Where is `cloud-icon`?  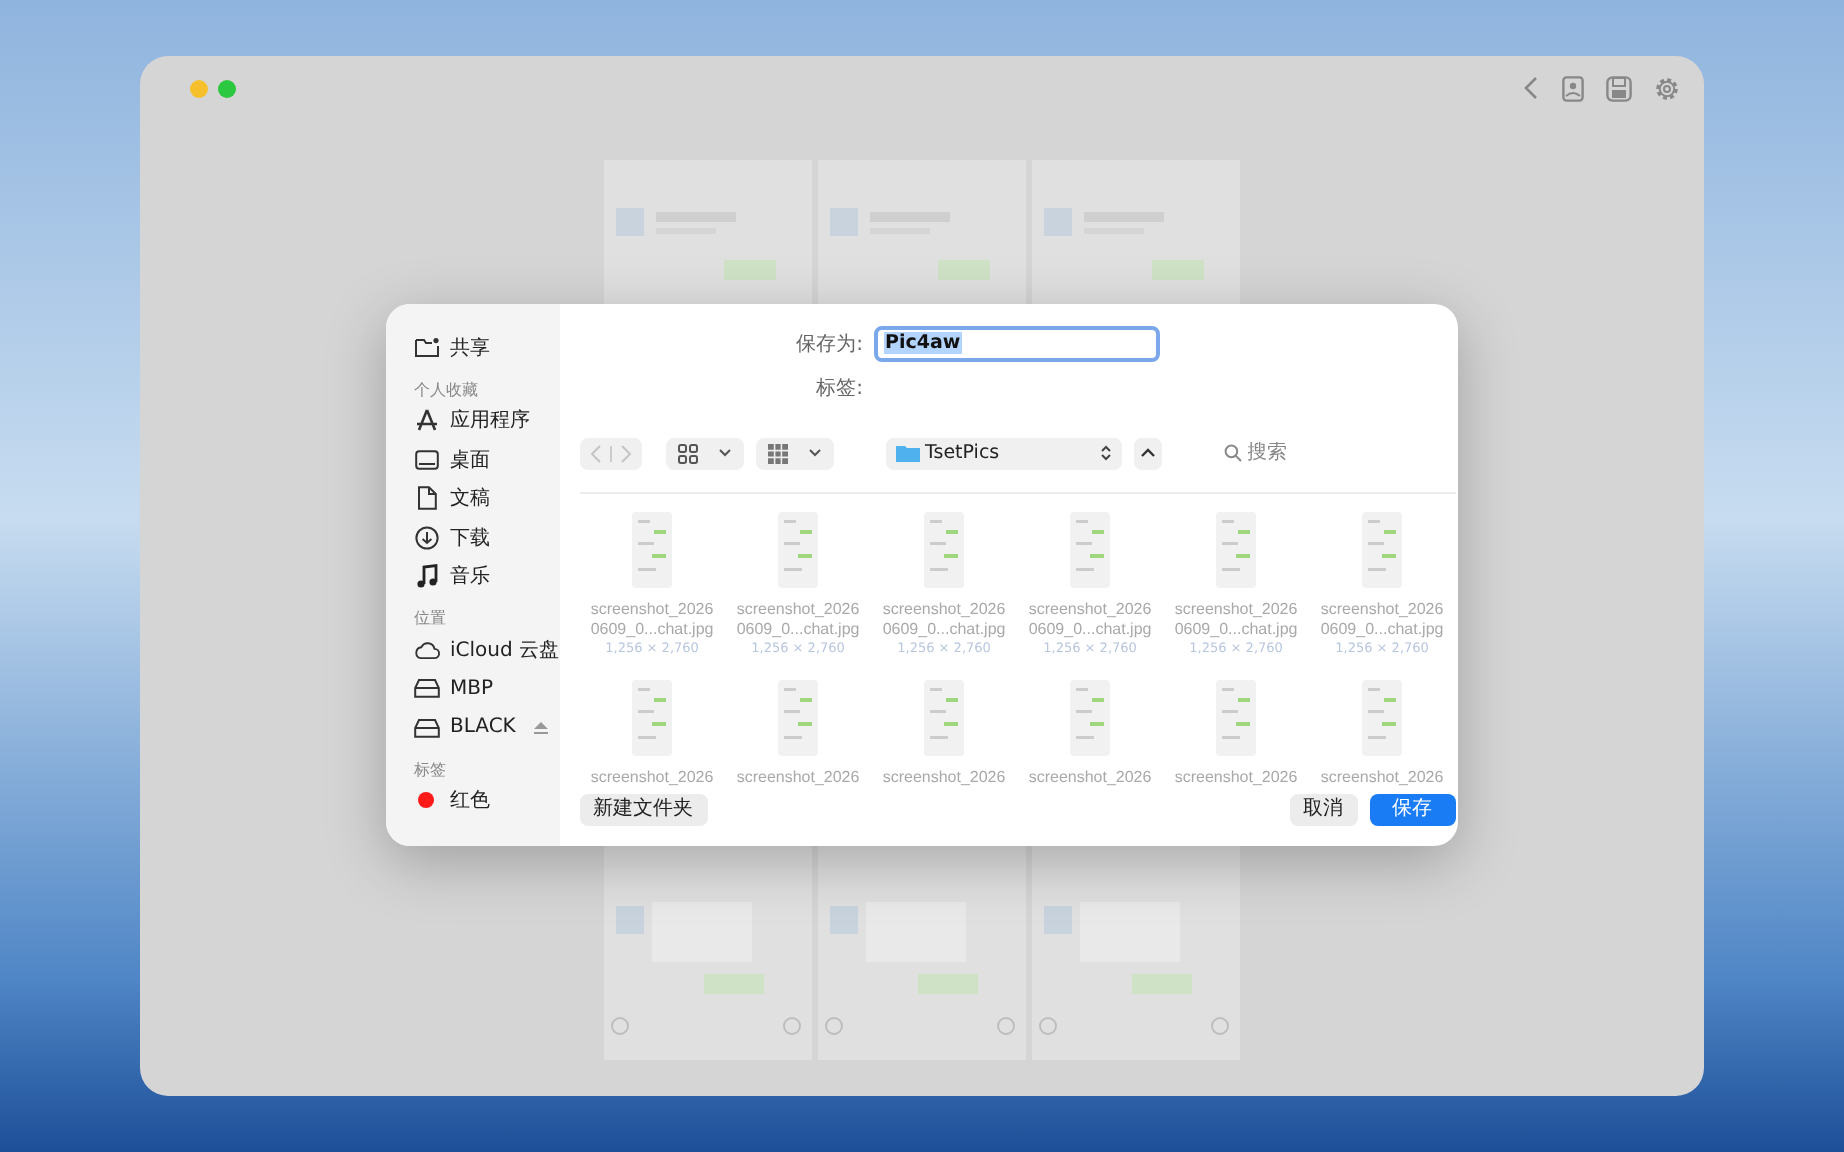
cloud-icon is located at coordinates (427, 649).